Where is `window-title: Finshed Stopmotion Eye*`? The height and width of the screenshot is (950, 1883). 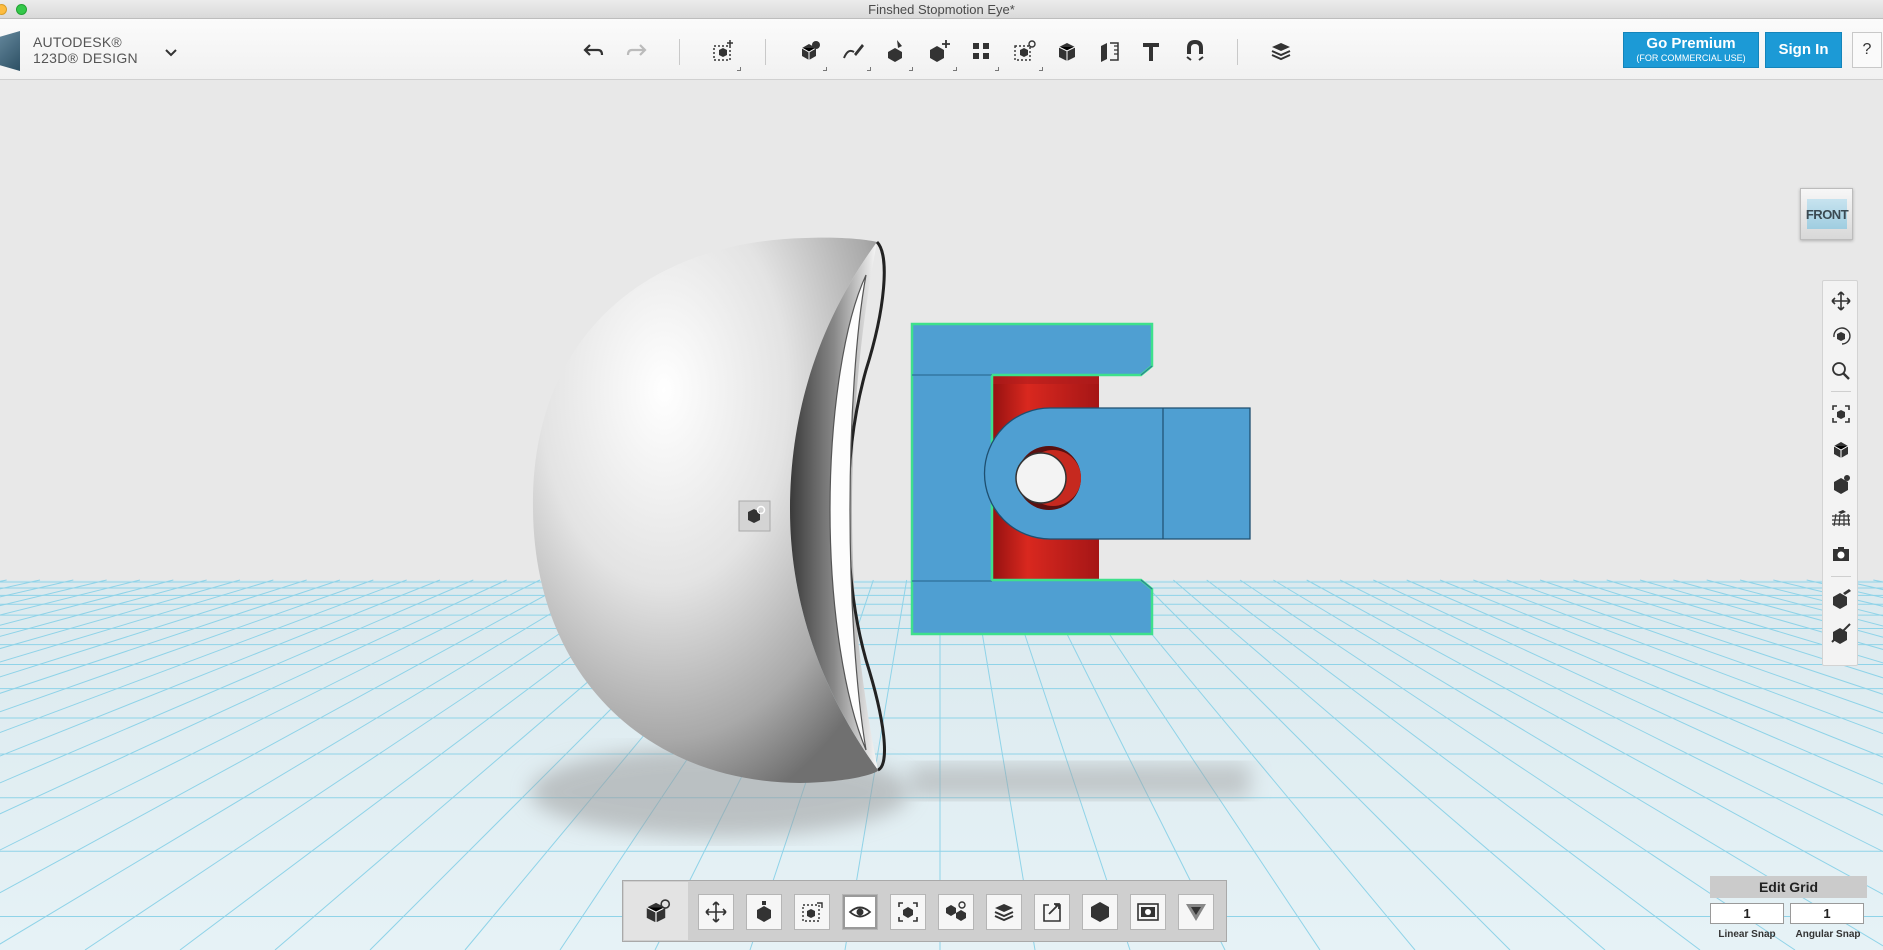
window-title: Finshed Stopmotion Eye* is located at coordinates (941, 9).